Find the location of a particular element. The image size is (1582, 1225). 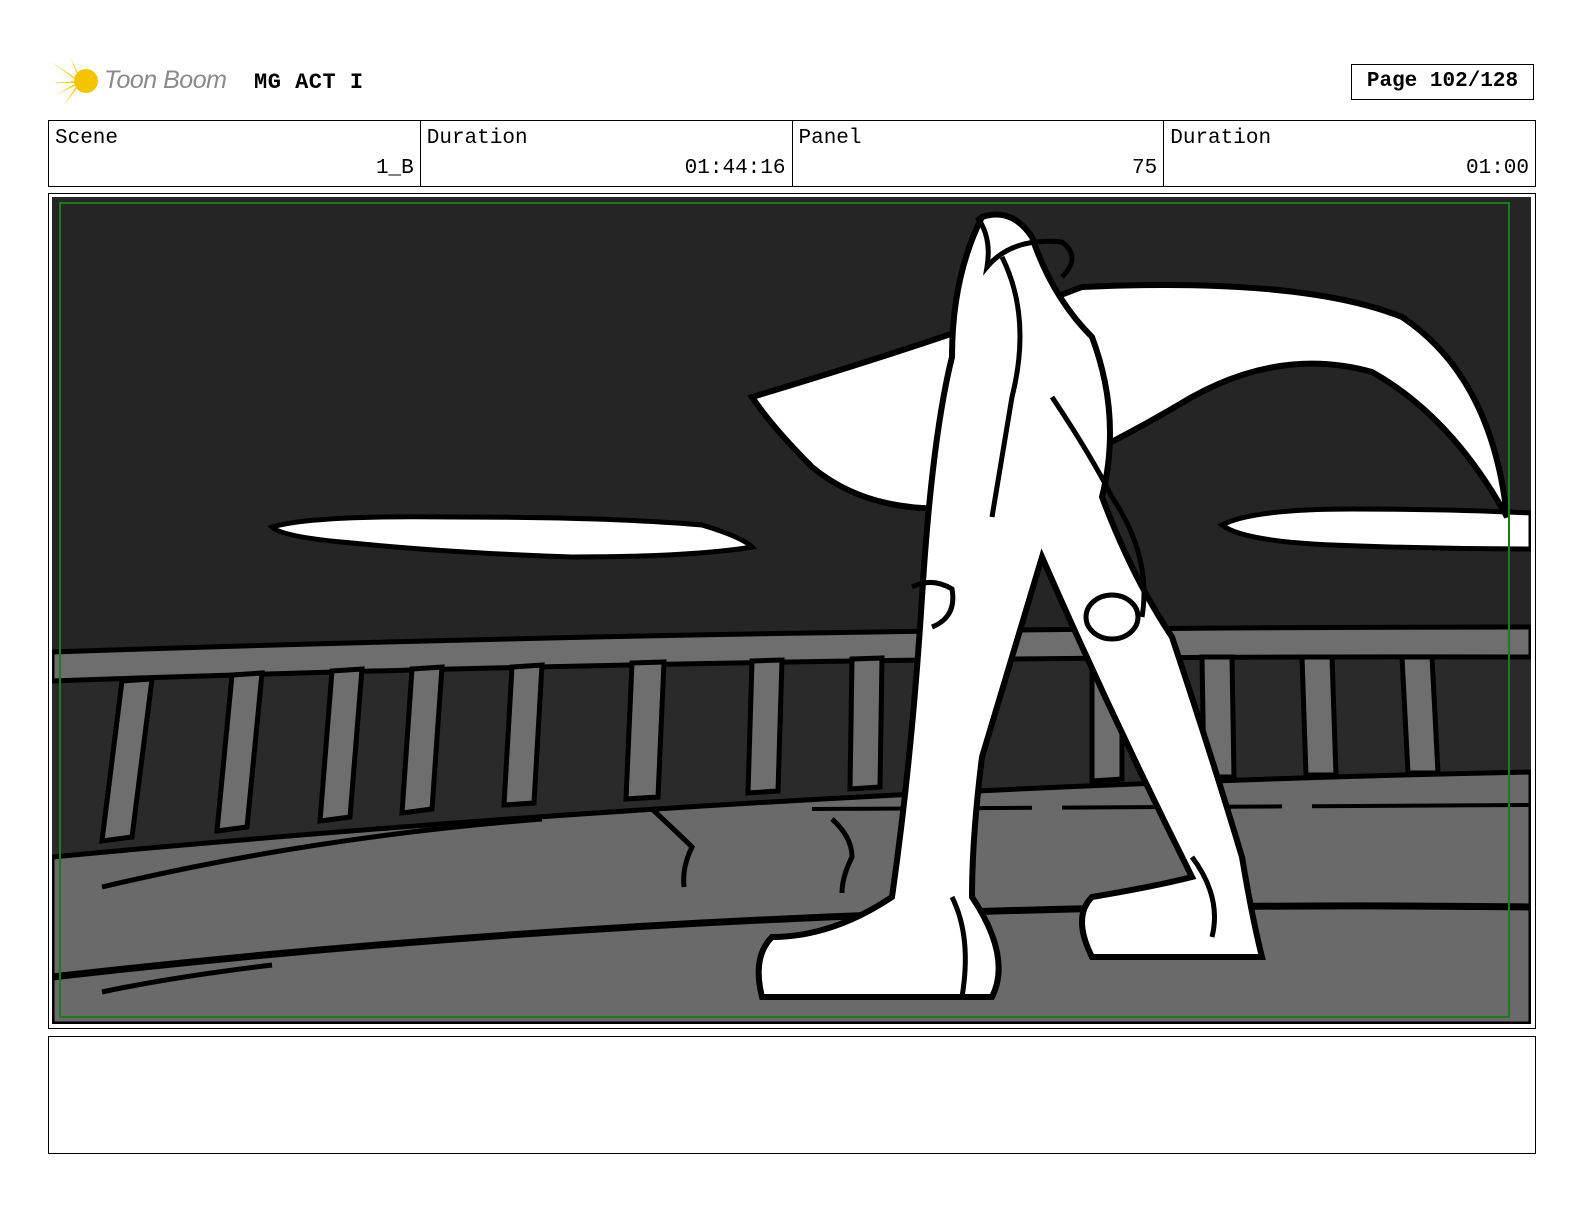

character-hand is located at coordinates (1112, 617).